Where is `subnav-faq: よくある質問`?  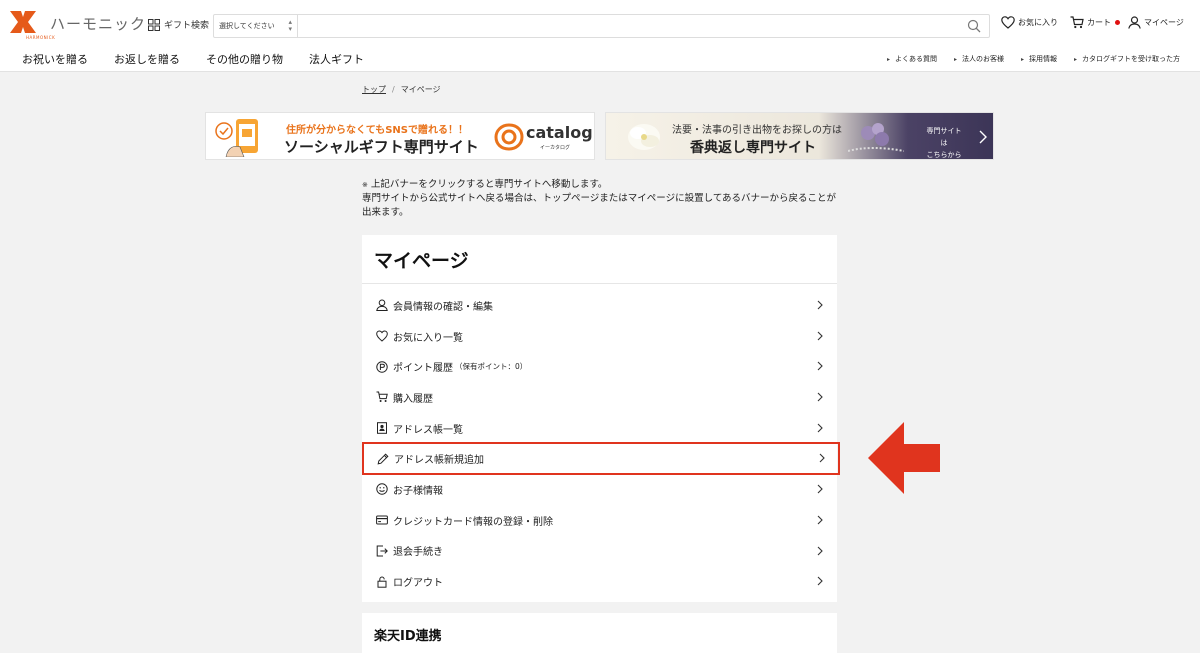 subnav-faq: よくある質問 is located at coordinates (912, 59).